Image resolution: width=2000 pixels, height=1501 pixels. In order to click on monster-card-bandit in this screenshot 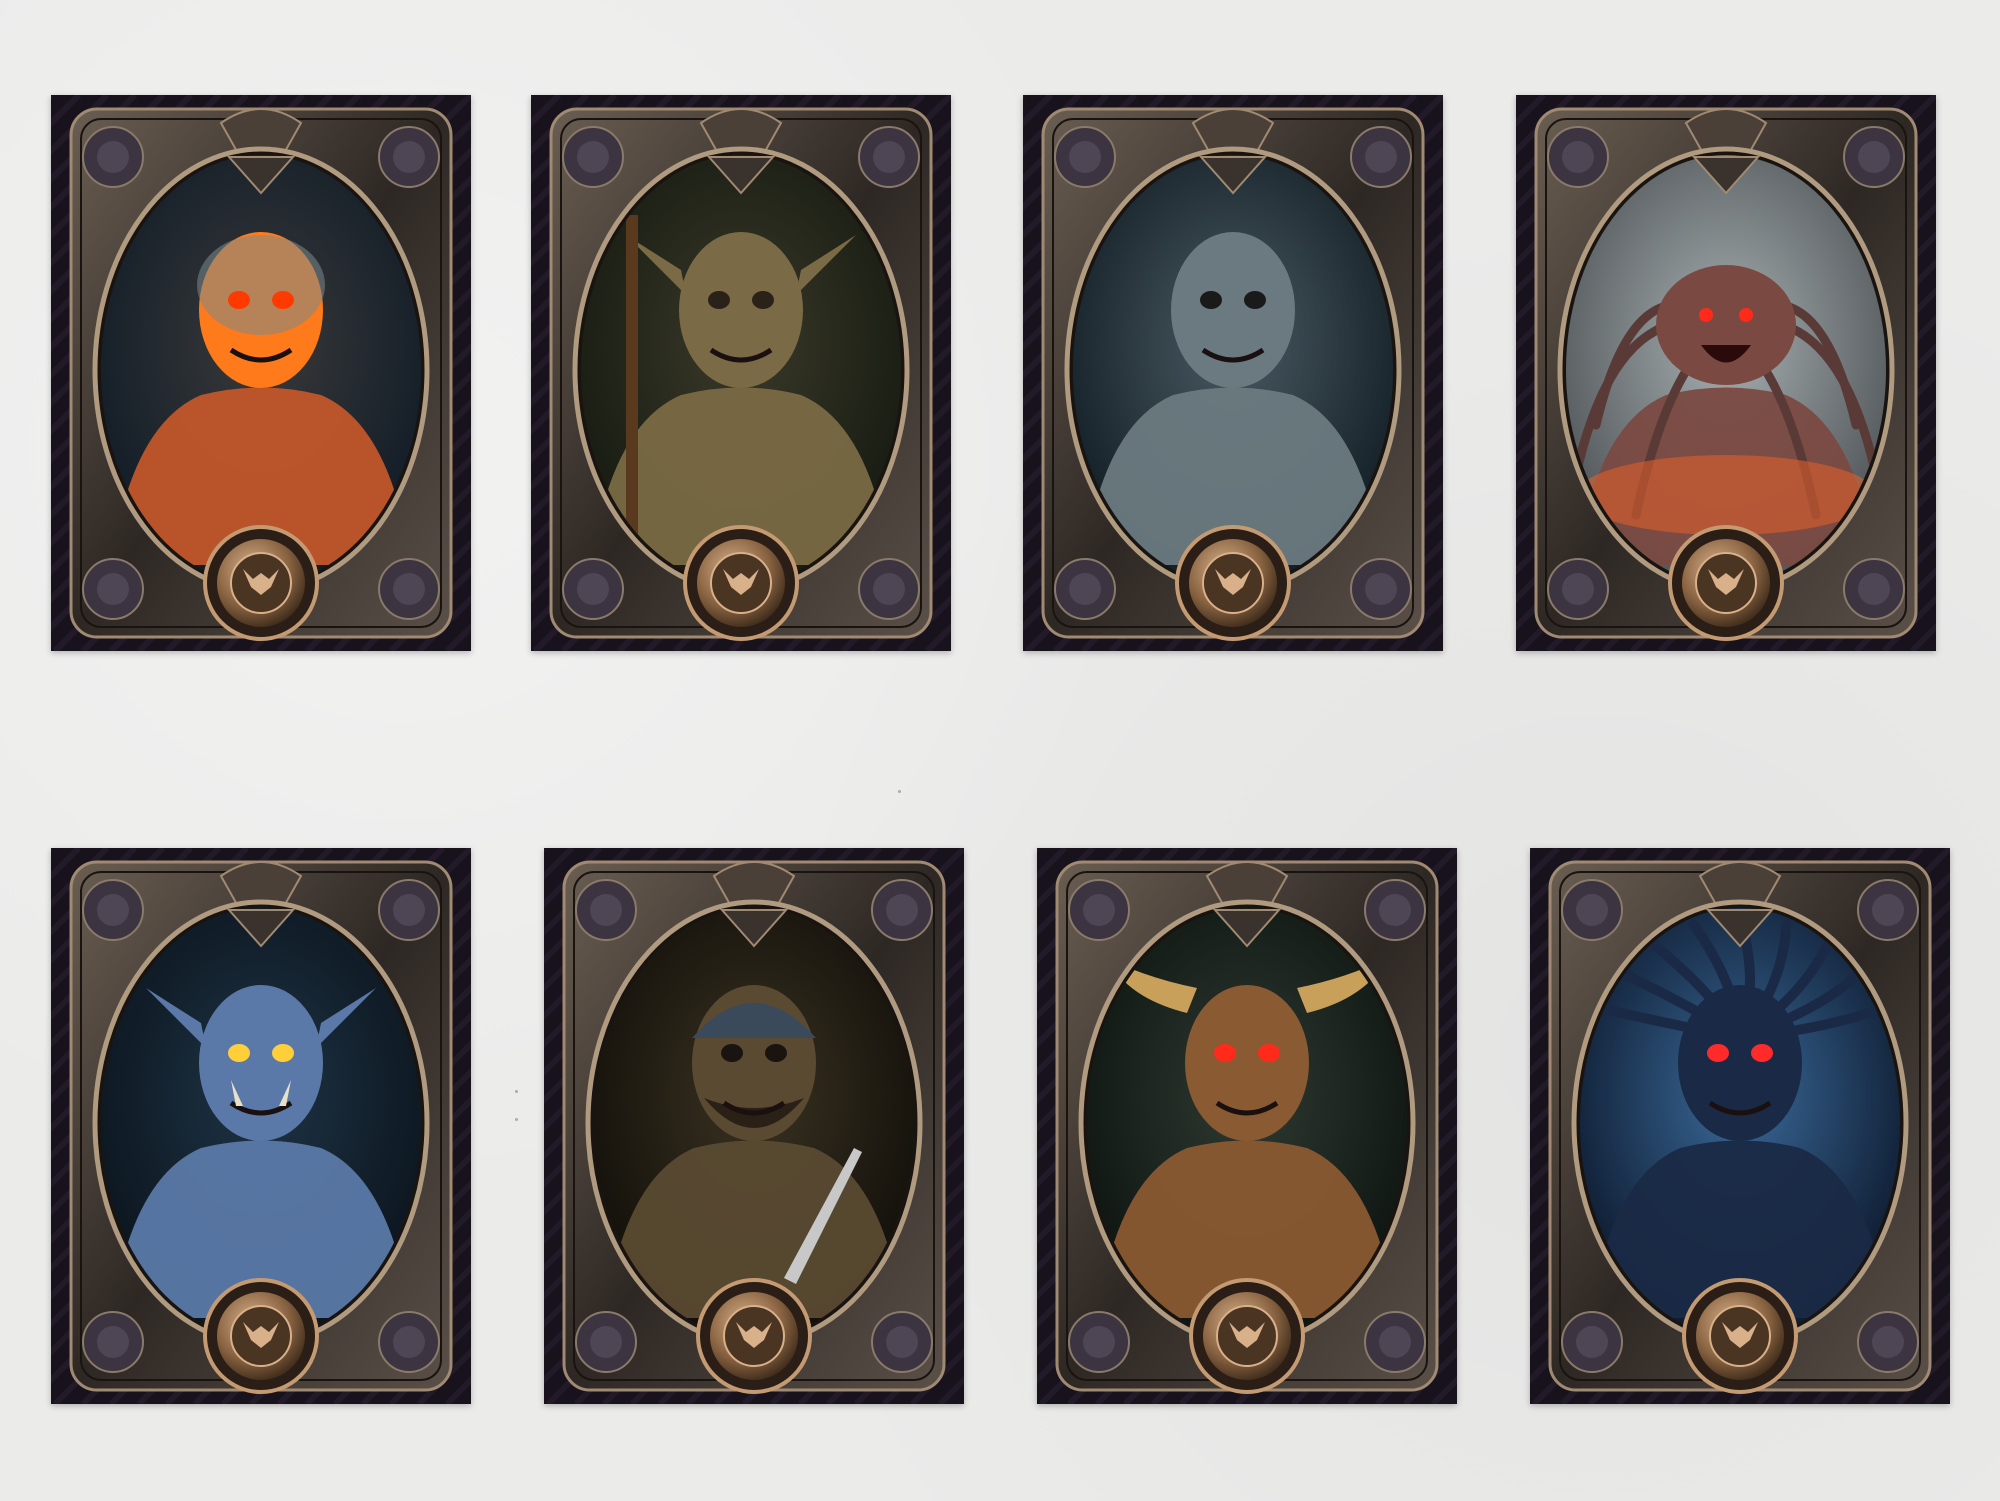, I will do `click(754, 1126)`.